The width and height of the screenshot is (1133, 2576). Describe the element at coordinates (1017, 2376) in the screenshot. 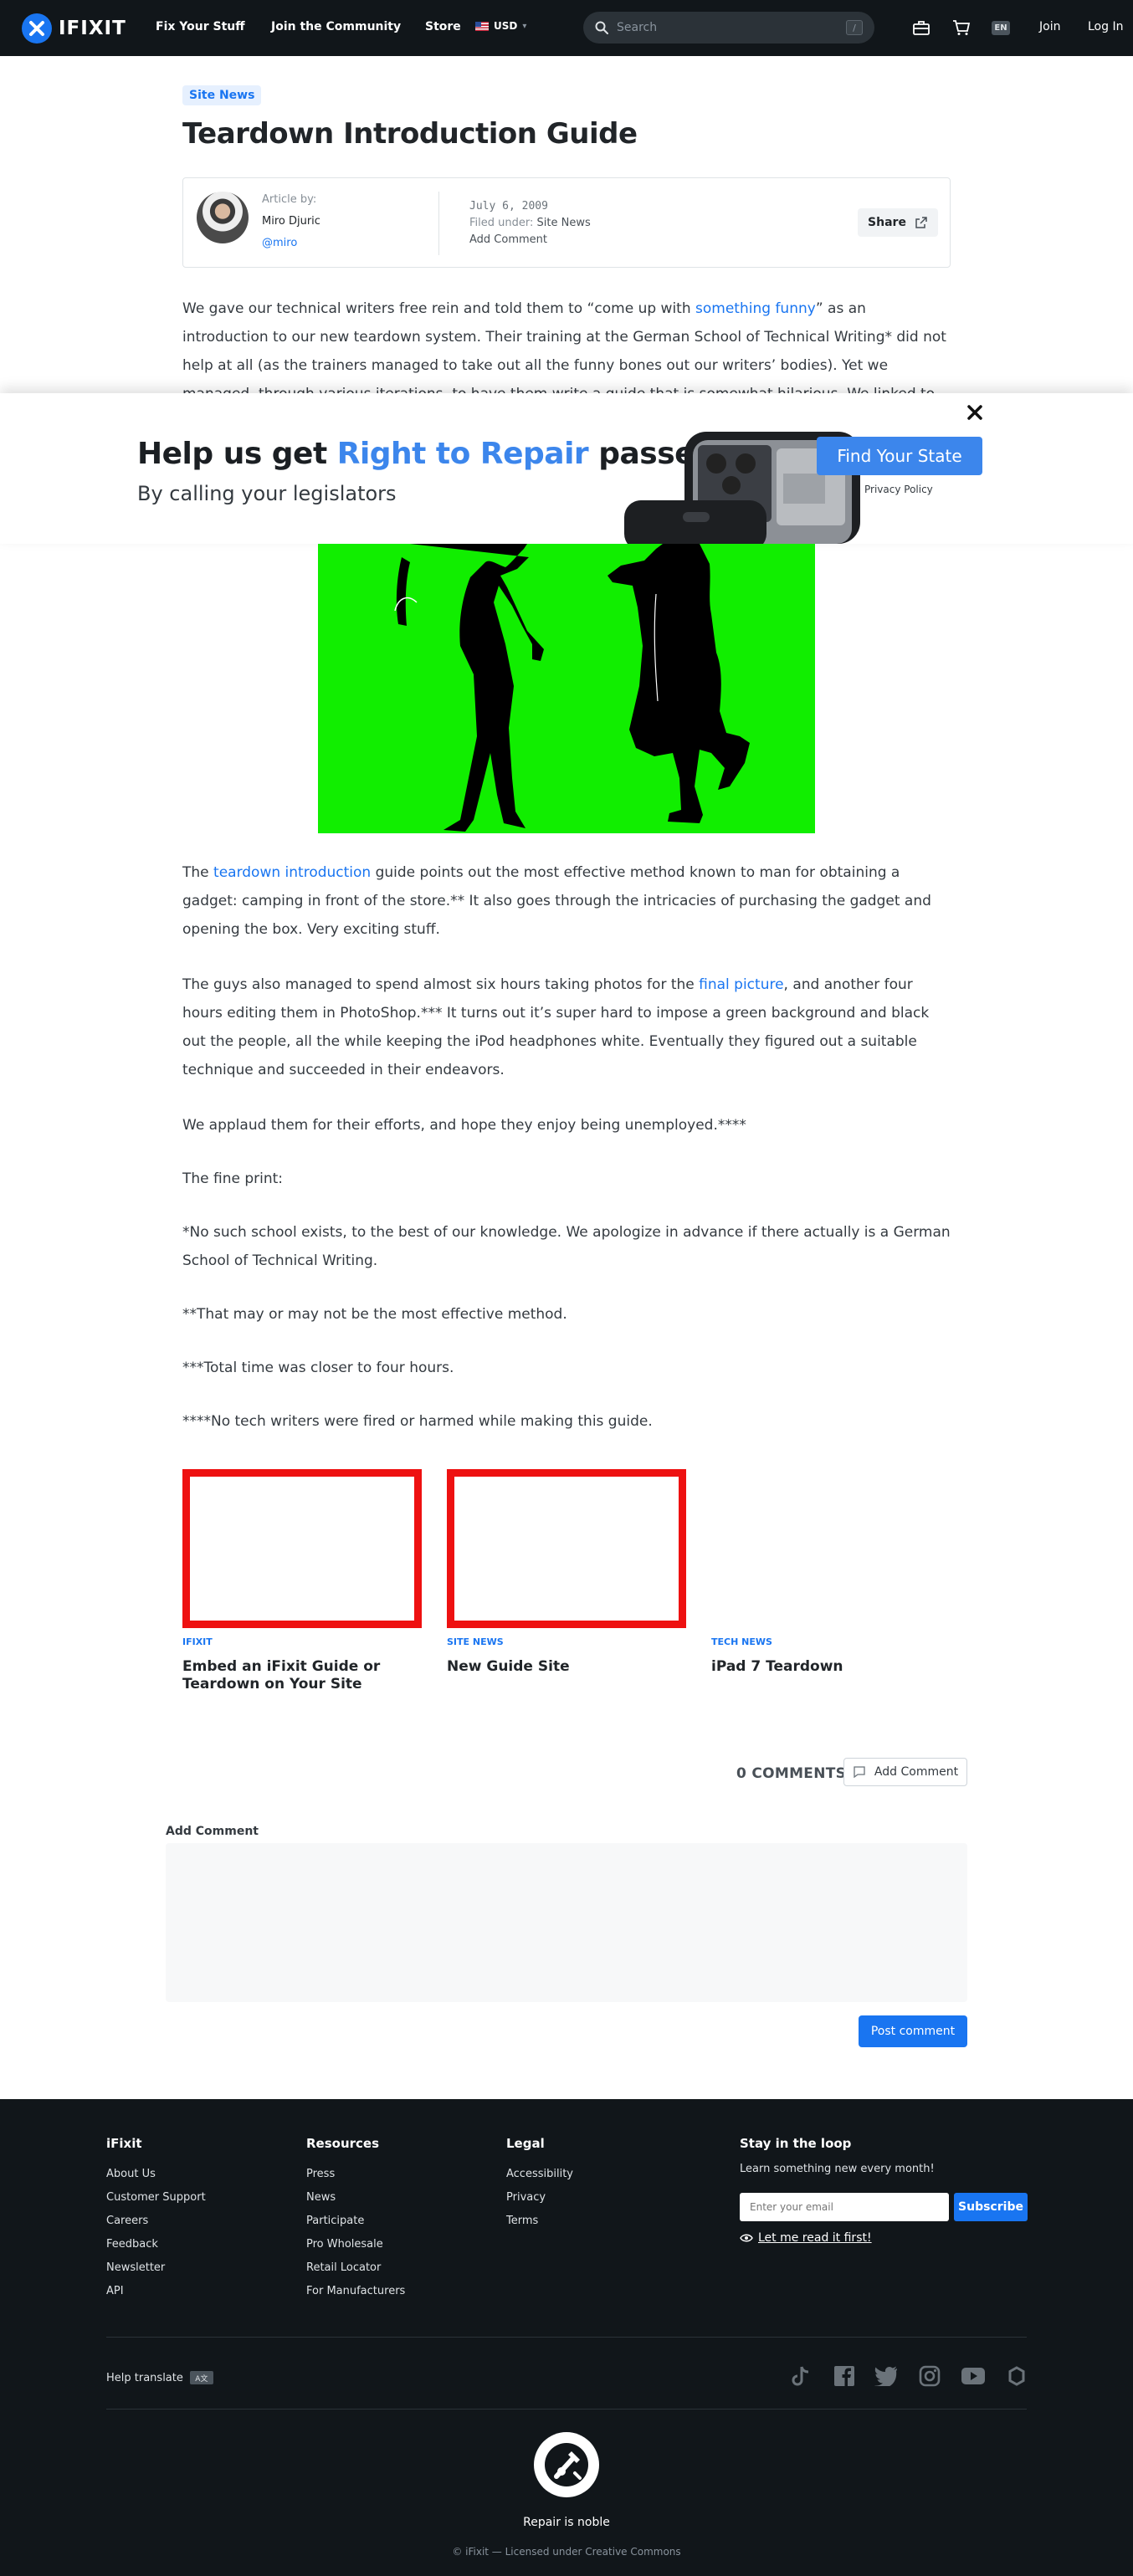

I see `repair-org-icon` at that location.